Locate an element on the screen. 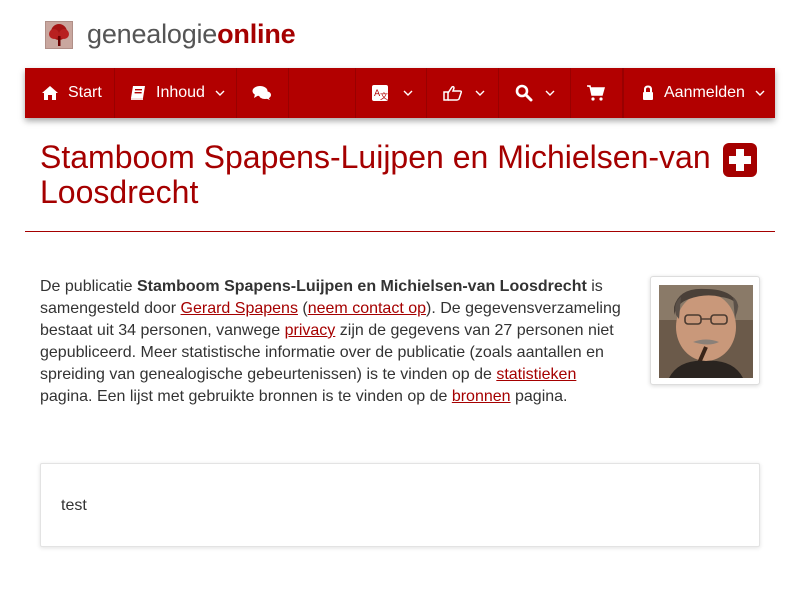 The height and width of the screenshot is (600, 800). privacy-link: privacy is located at coordinates (310, 330).